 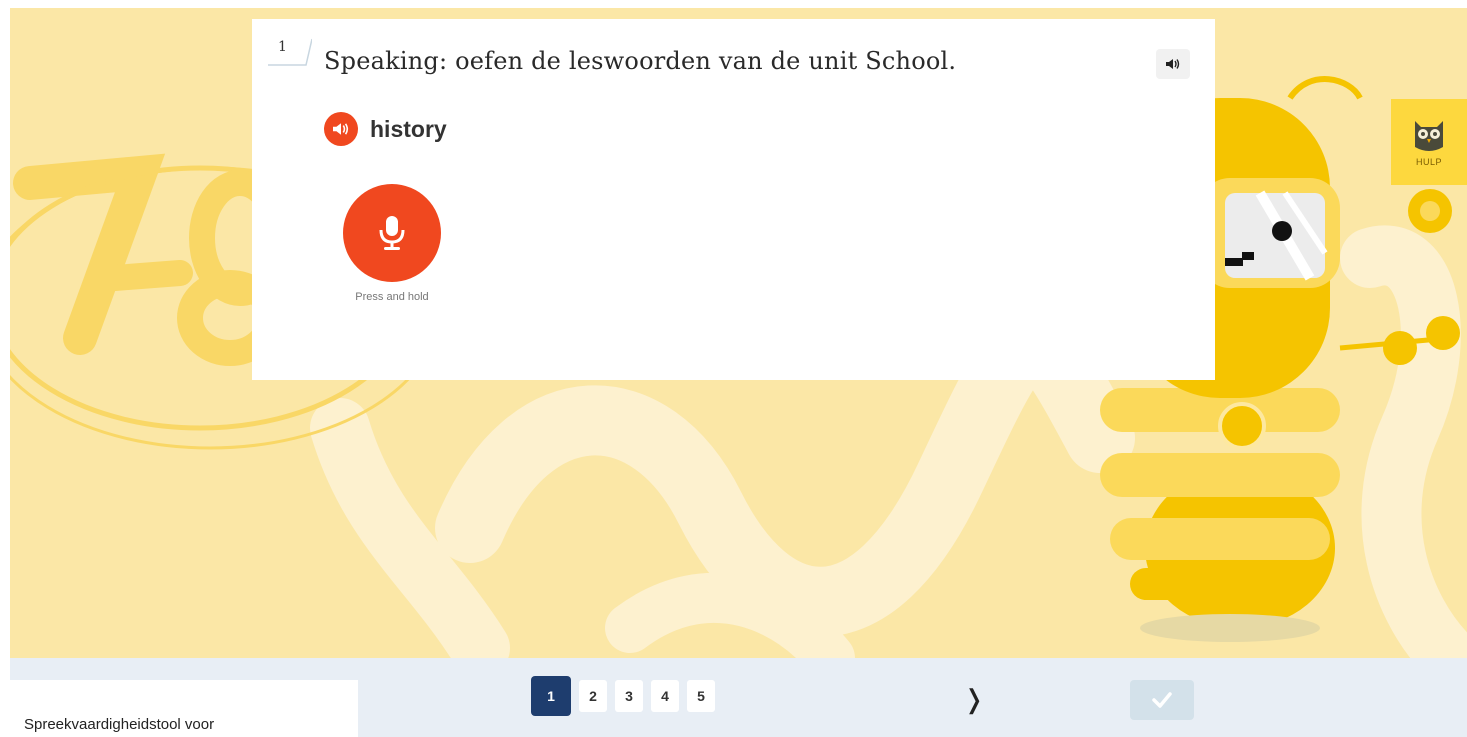 I want to click on vocabulary-word-row: history, so click(x=385, y=129).